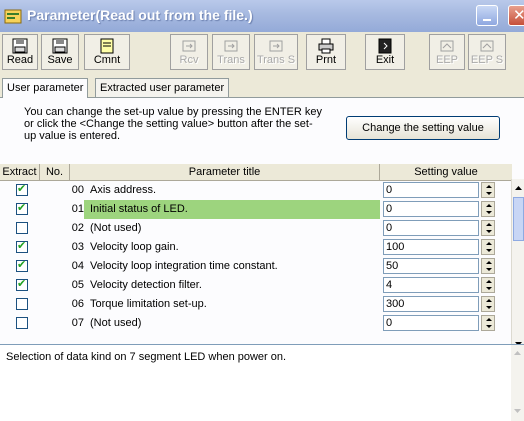 The height and width of the screenshot is (421, 524). I want to click on param-title: Velocity loop gain., so click(134, 247).